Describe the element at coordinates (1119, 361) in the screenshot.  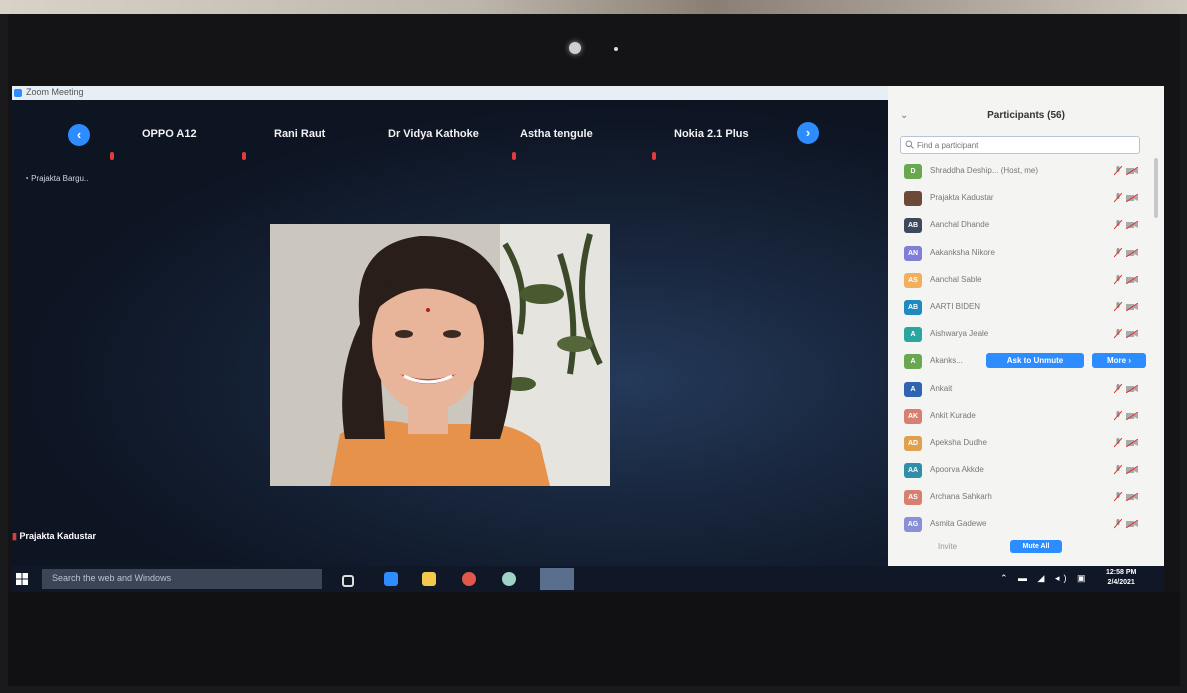
I see `more-button: More ›` at that location.